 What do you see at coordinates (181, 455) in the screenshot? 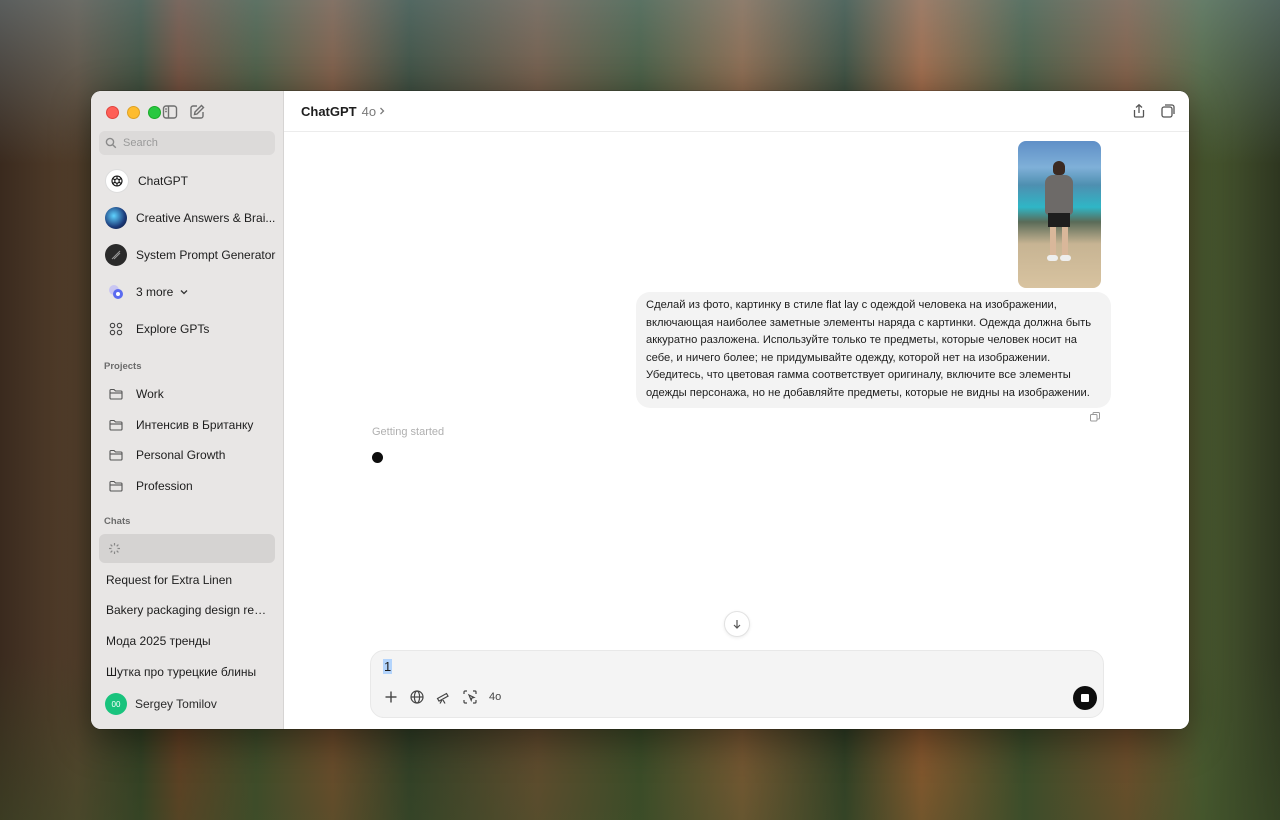
I see `project-label: Personal Growth` at bounding box center [181, 455].